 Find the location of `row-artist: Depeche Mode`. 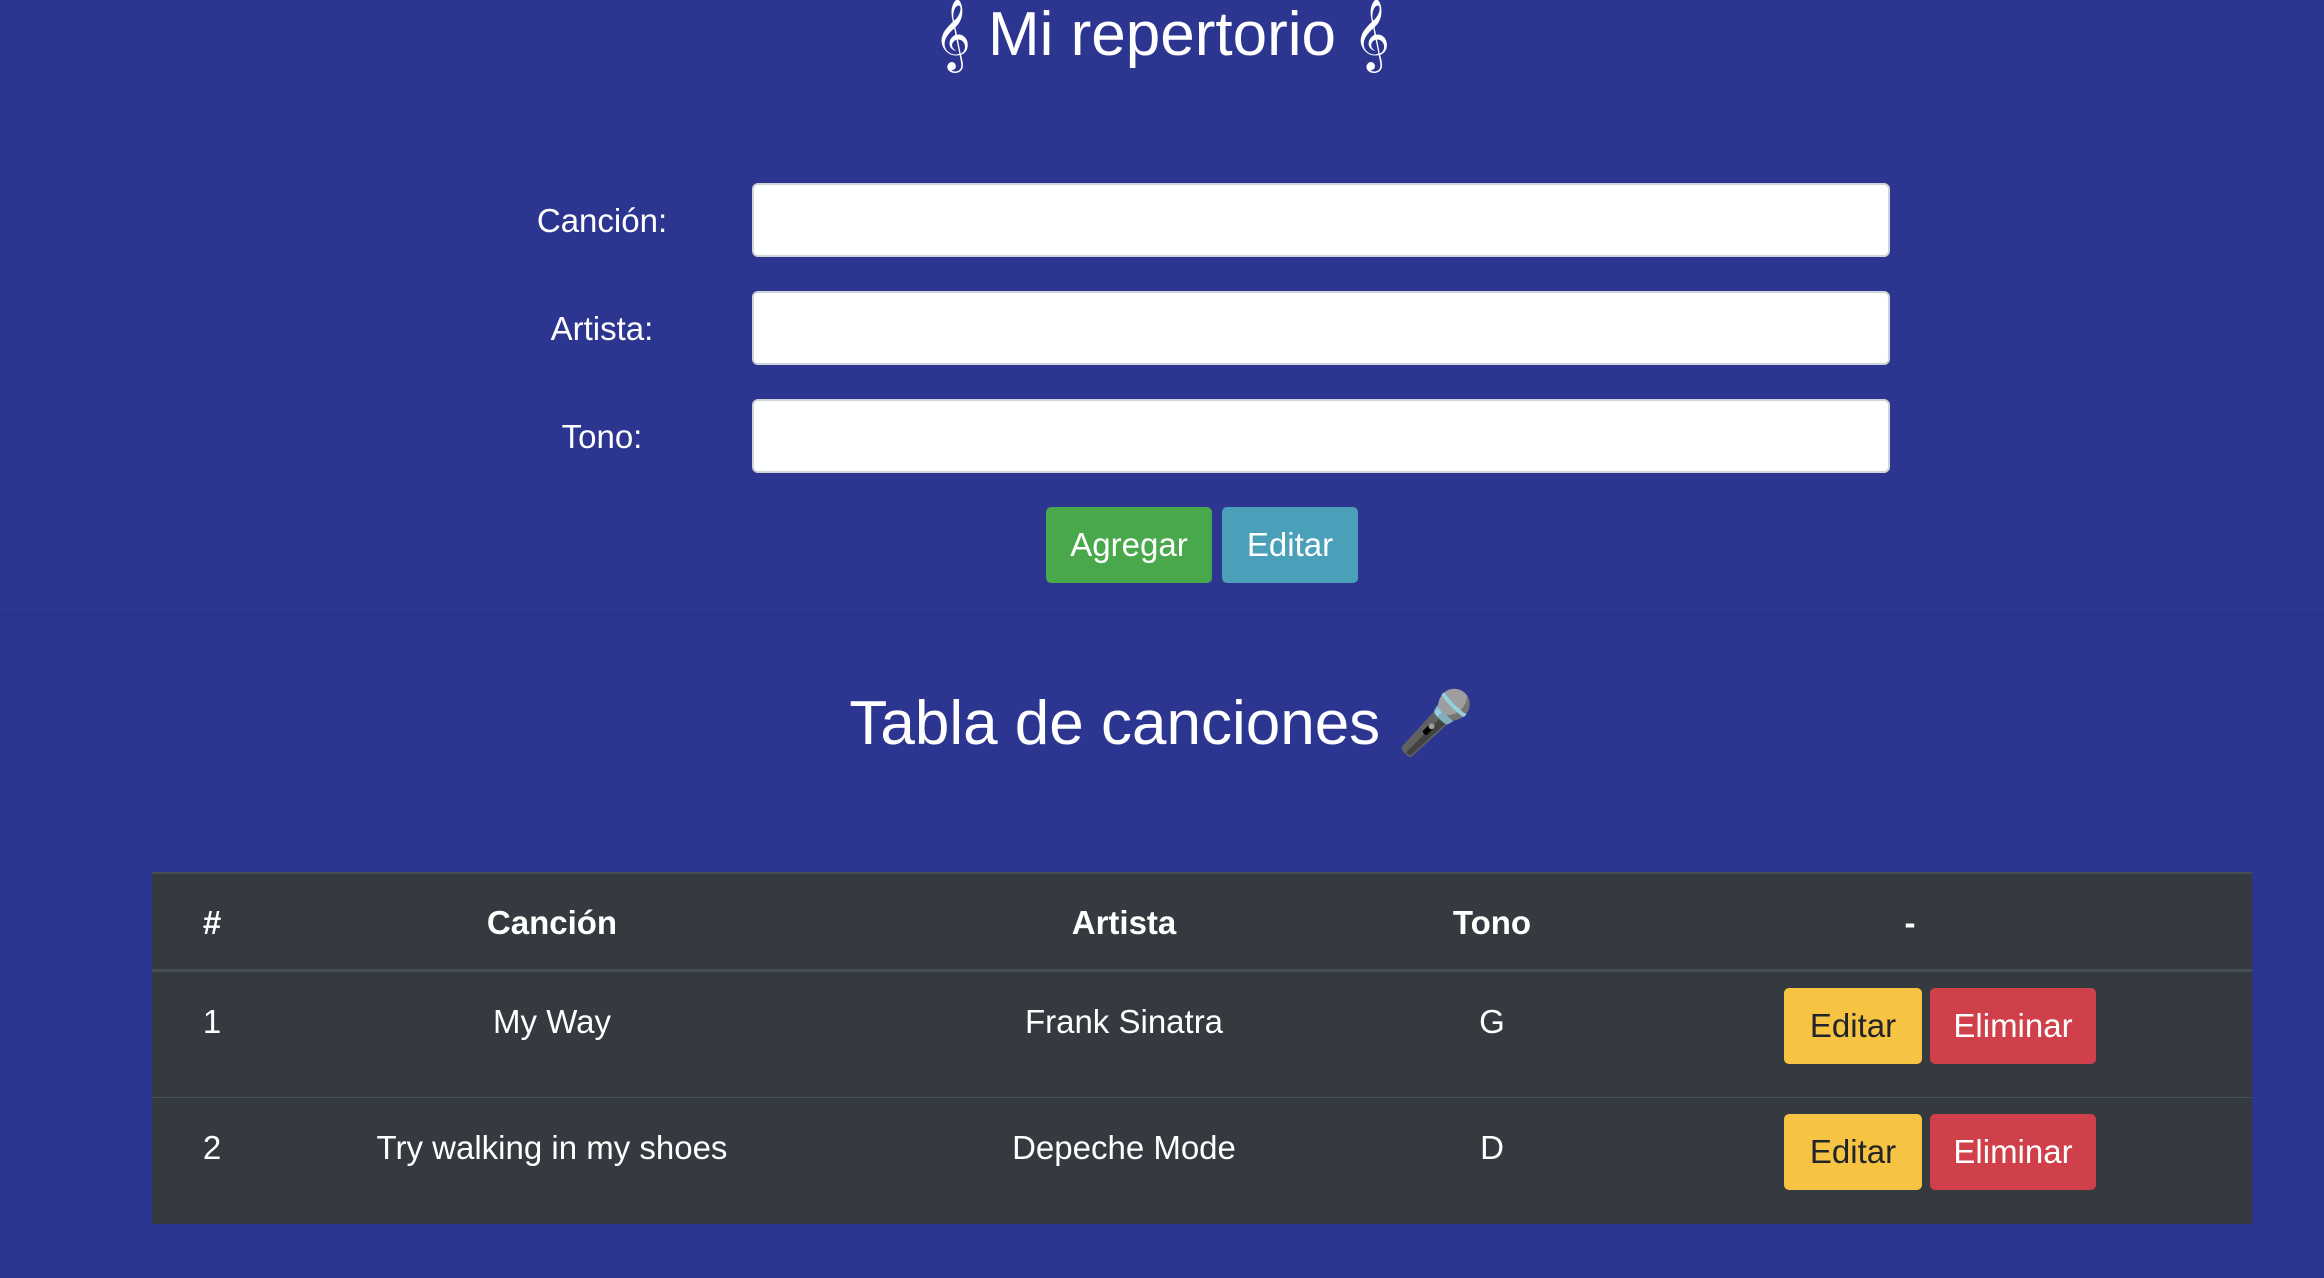

row-artist: Depeche Mode is located at coordinates (1124, 1147).